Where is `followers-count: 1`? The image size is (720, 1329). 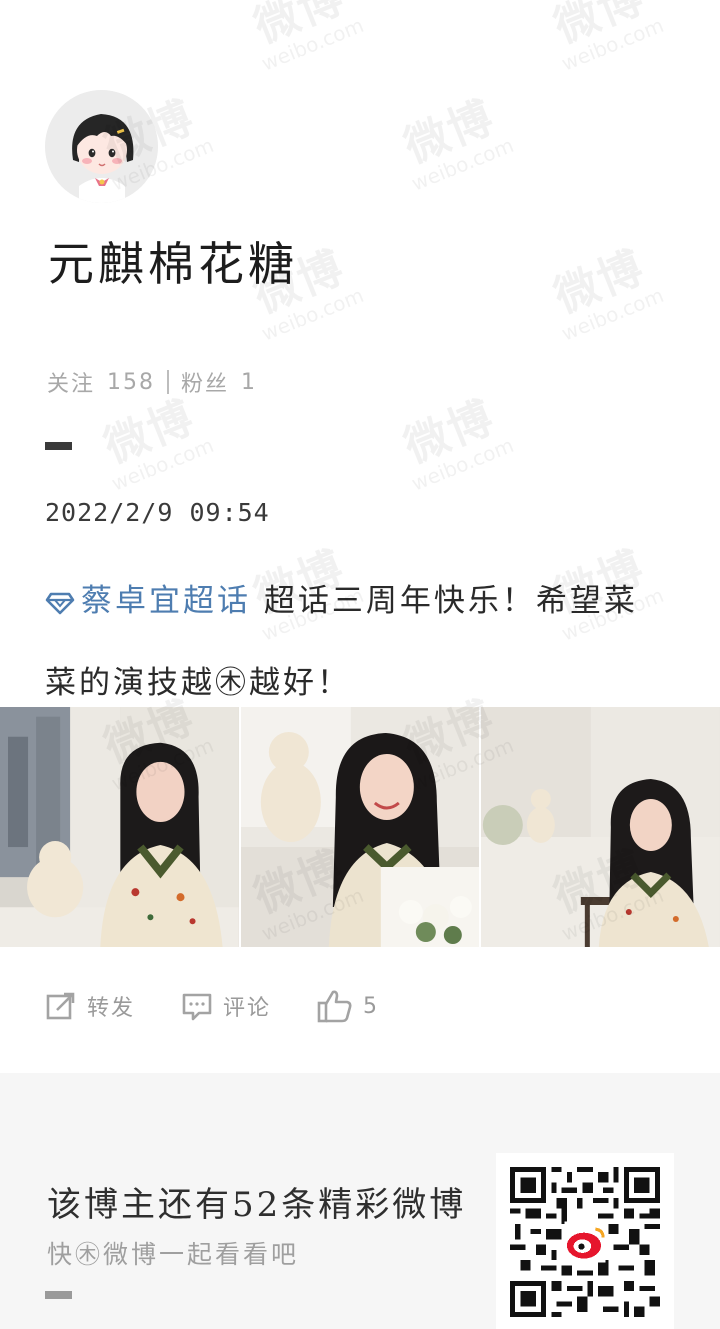
followers-count: 1 is located at coordinates (249, 382).